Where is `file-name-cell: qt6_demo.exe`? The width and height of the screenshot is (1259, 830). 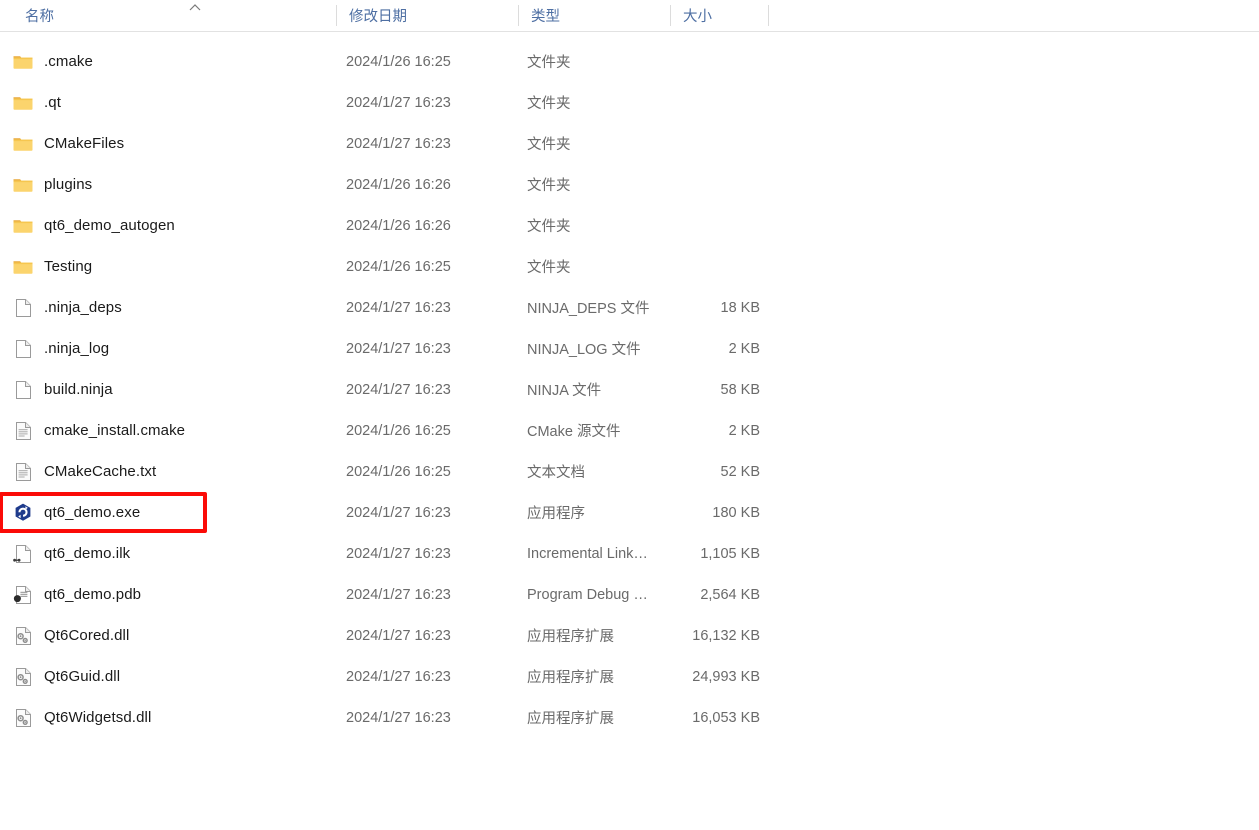
file-name-cell: qt6_demo.exe is located at coordinates (172, 512).